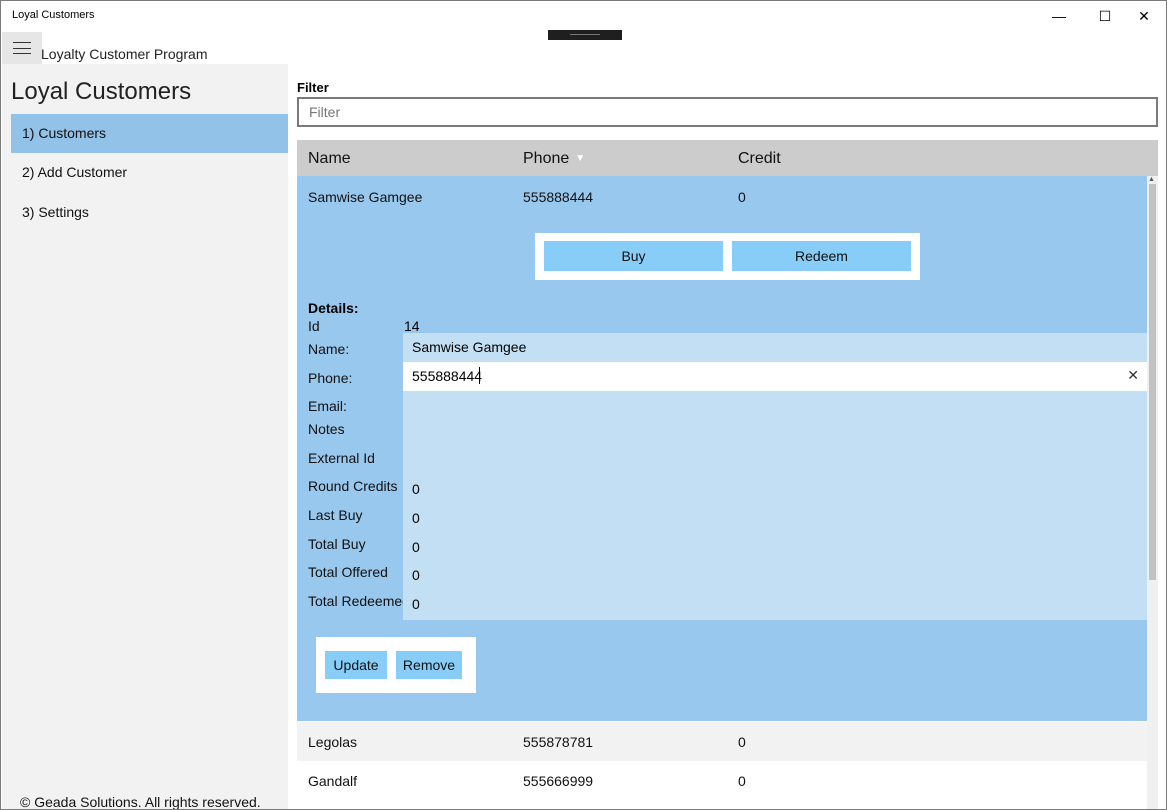 The width and height of the screenshot is (1167, 810). Describe the element at coordinates (469, 347) in the screenshot. I see `name-field: Samwise Gamgee` at that location.